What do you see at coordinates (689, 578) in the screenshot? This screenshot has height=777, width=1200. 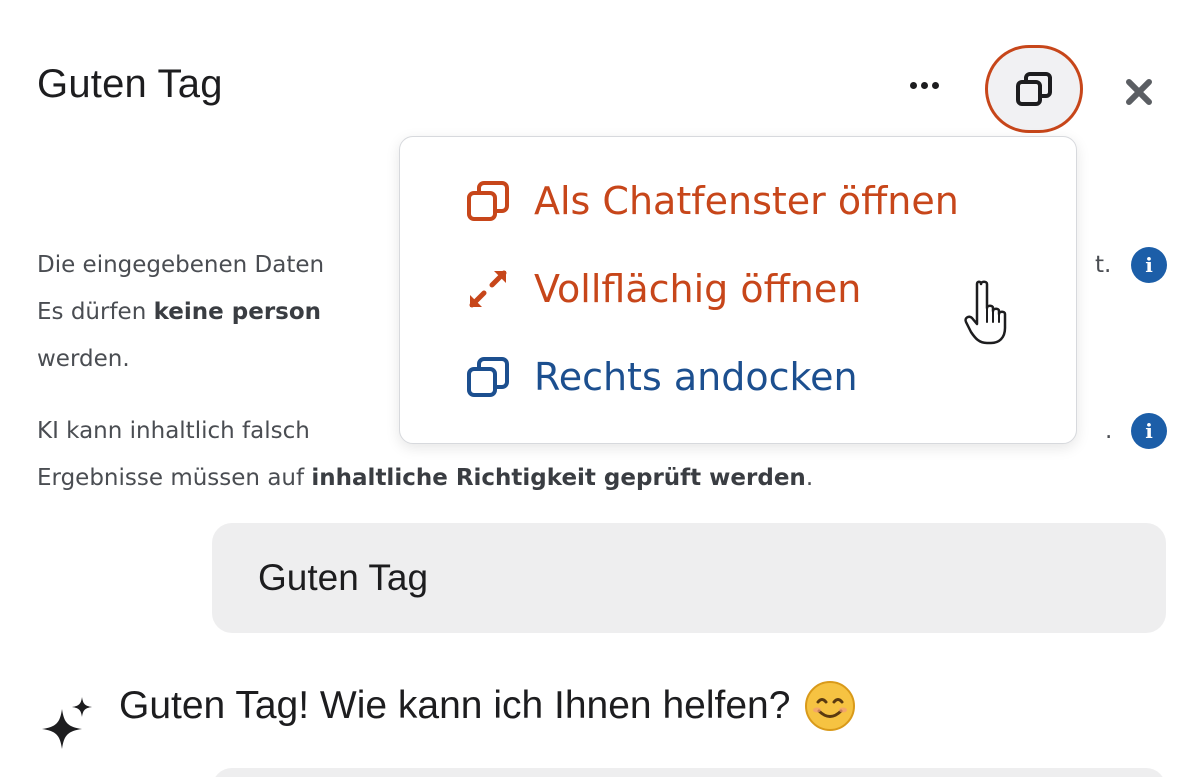 I see `user-message-bubble: Guten Tag` at bounding box center [689, 578].